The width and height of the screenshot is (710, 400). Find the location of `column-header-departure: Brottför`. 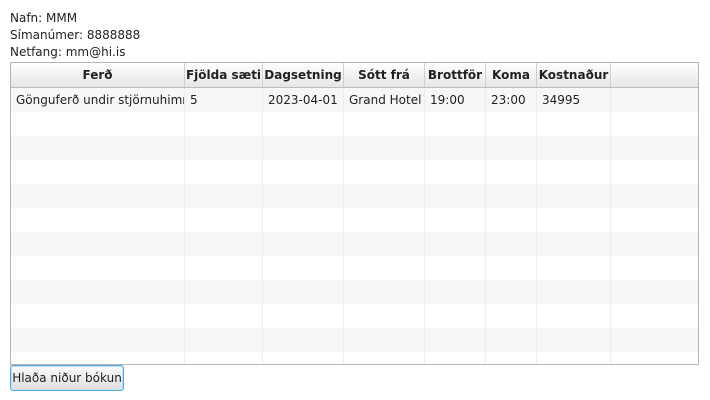

column-header-departure: Brottför is located at coordinates (455, 75).